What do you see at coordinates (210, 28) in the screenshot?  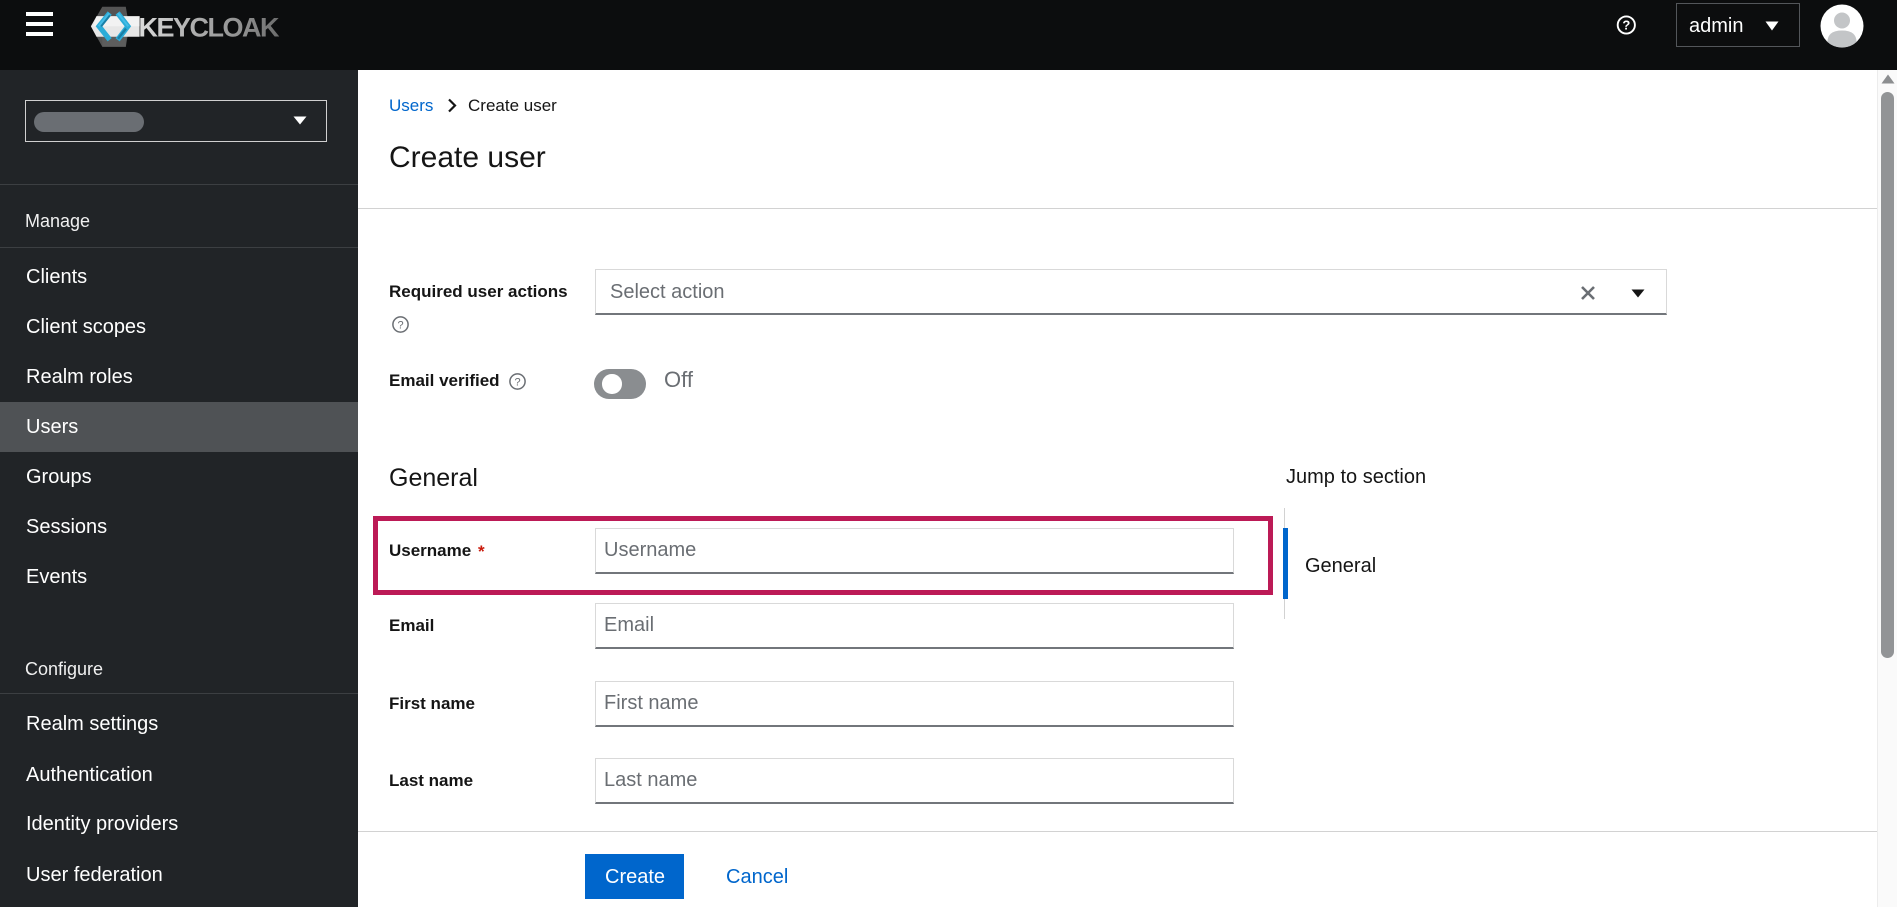 I see `svg-text: KEYCLOAK` at bounding box center [210, 28].